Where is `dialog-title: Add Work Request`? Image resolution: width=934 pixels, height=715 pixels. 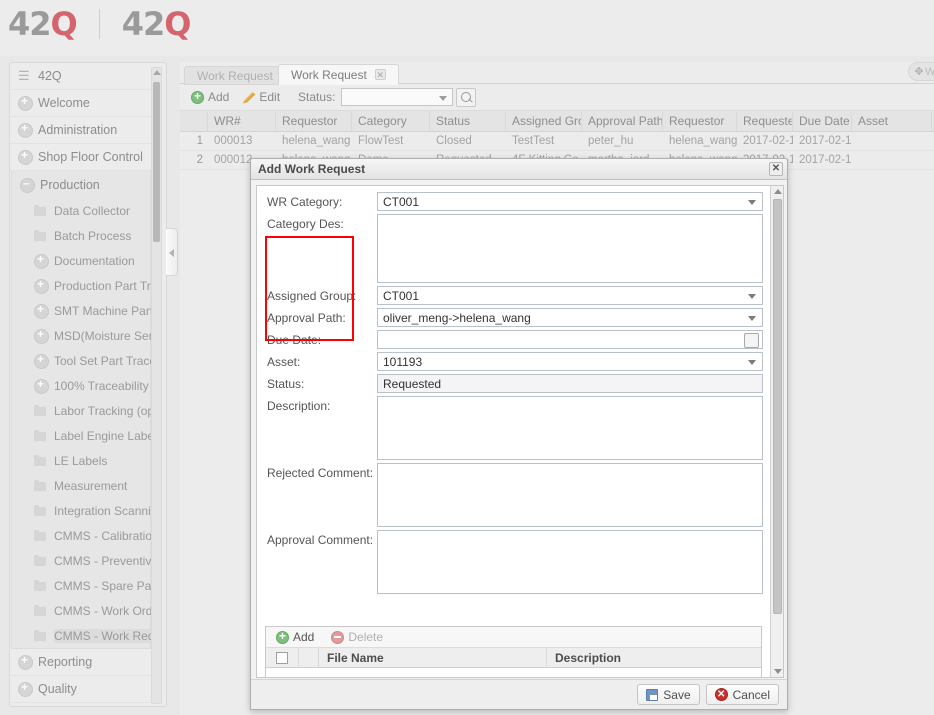
dialog-title: Add Work Request is located at coordinates (312, 169).